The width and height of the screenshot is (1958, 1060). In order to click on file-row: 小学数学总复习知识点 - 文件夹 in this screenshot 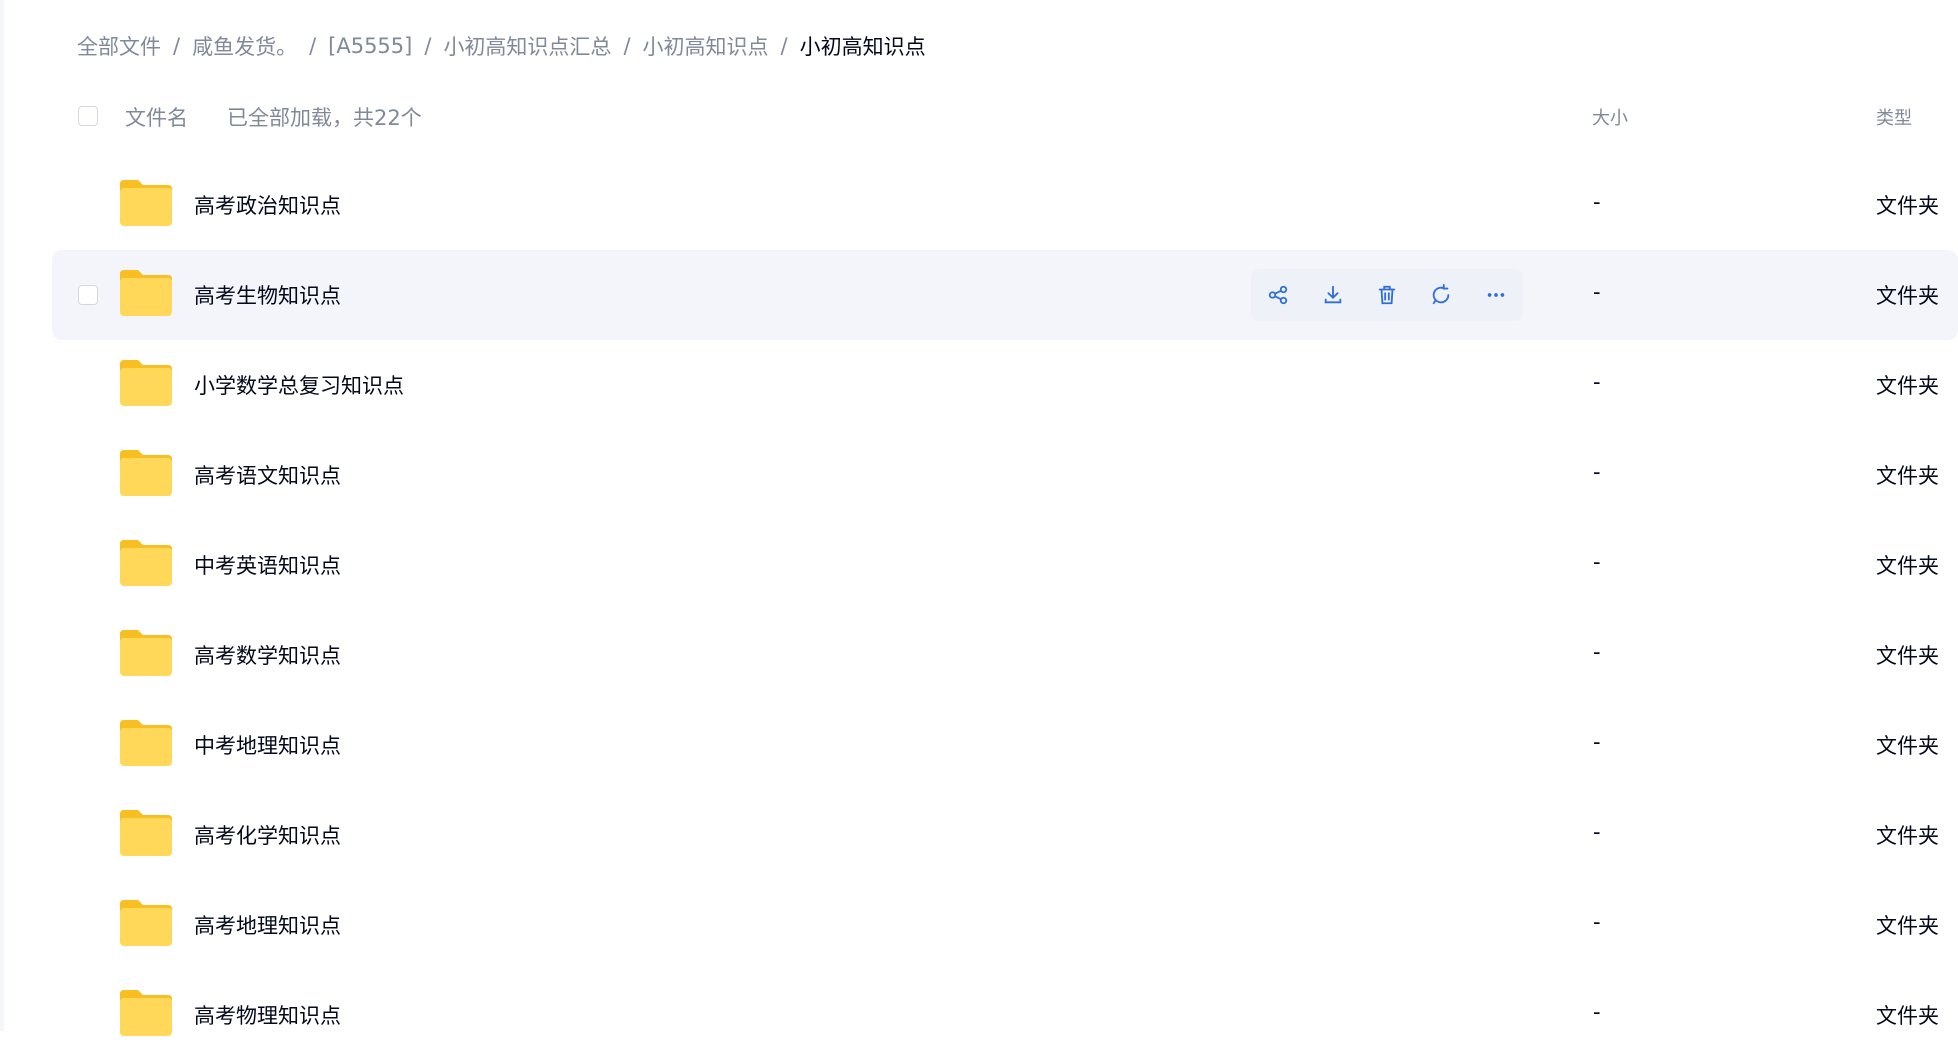, I will do `click(1005, 385)`.